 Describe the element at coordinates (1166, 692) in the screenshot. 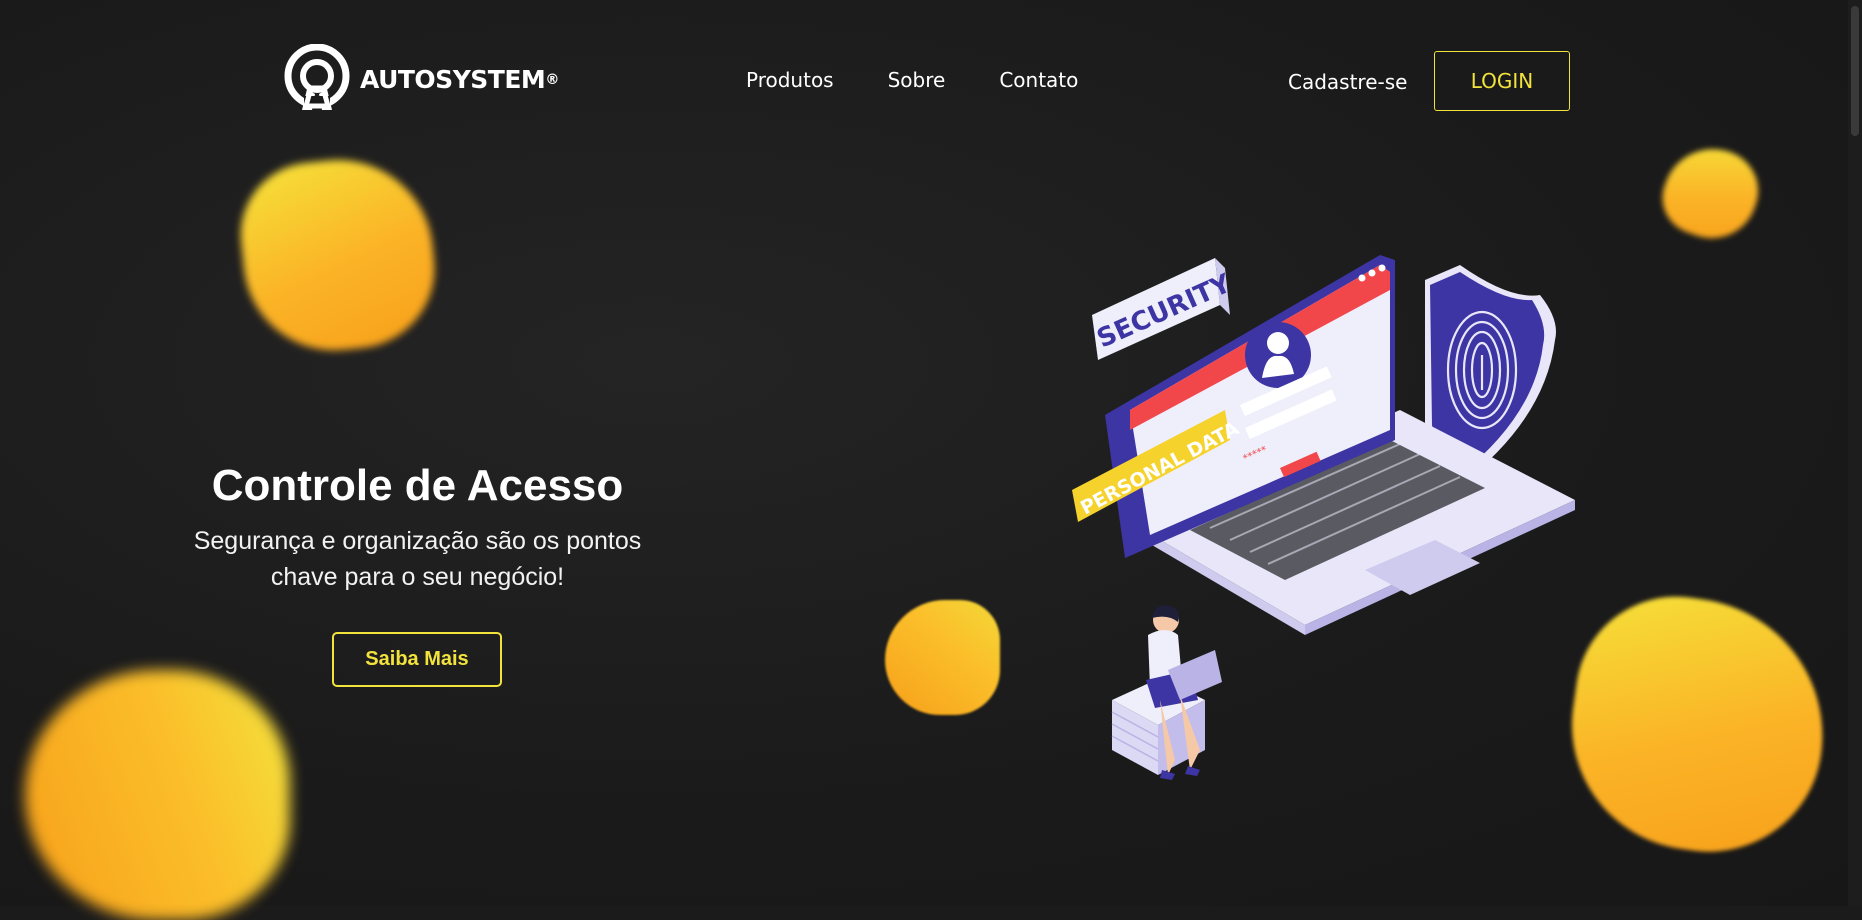

I see `person-with-laptop` at that location.